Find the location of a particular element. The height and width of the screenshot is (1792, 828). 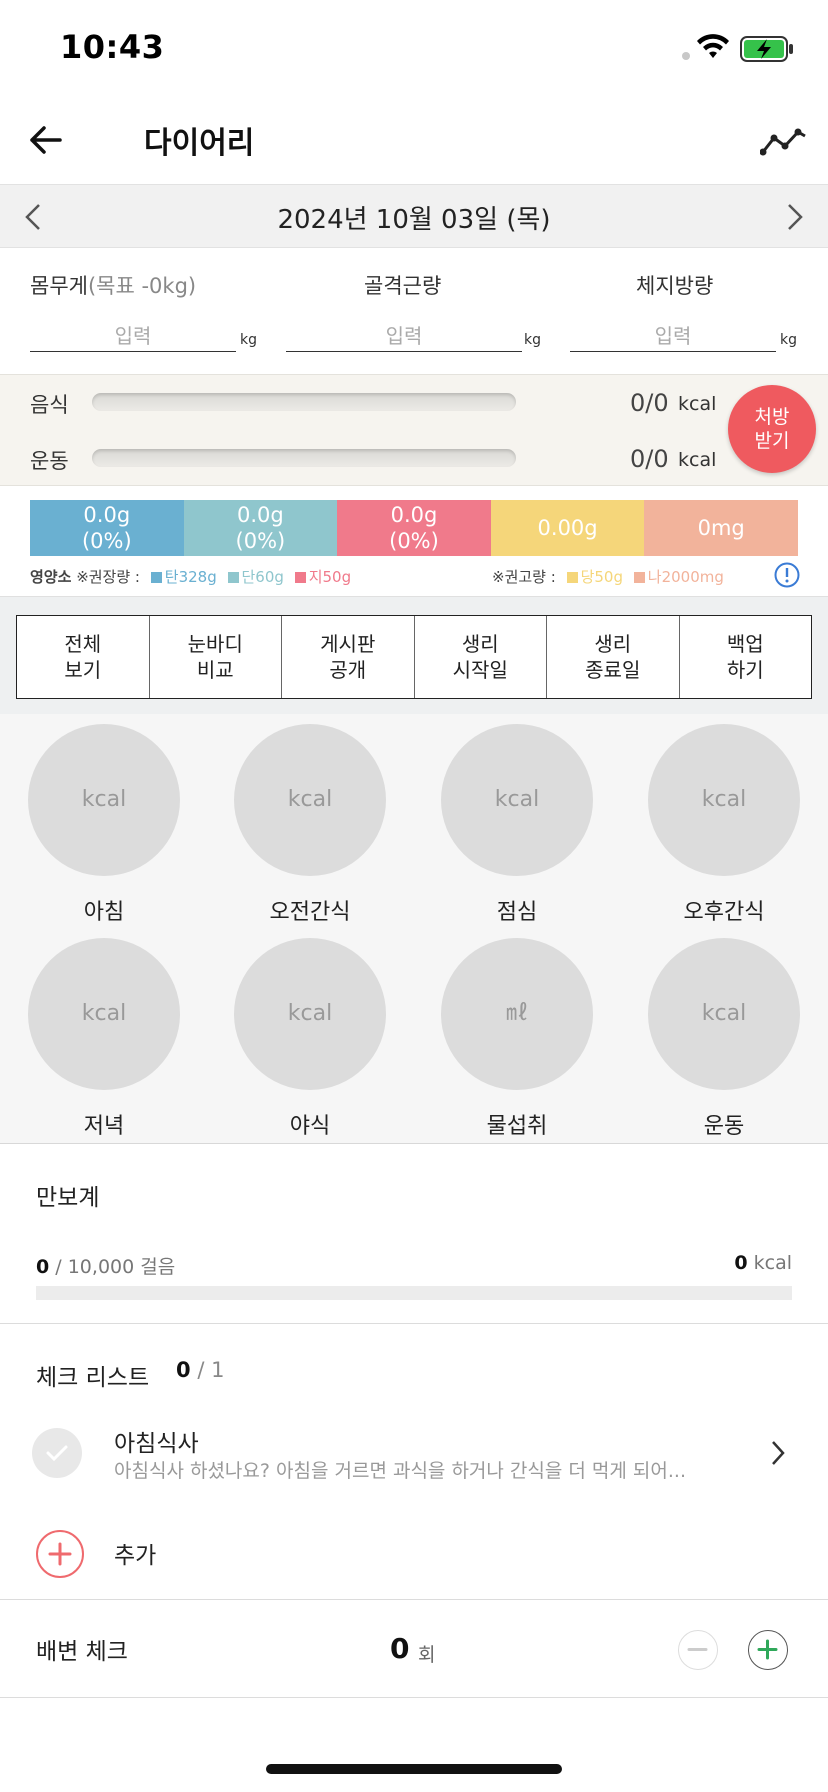

decrement-button is located at coordinates (698, 1650).